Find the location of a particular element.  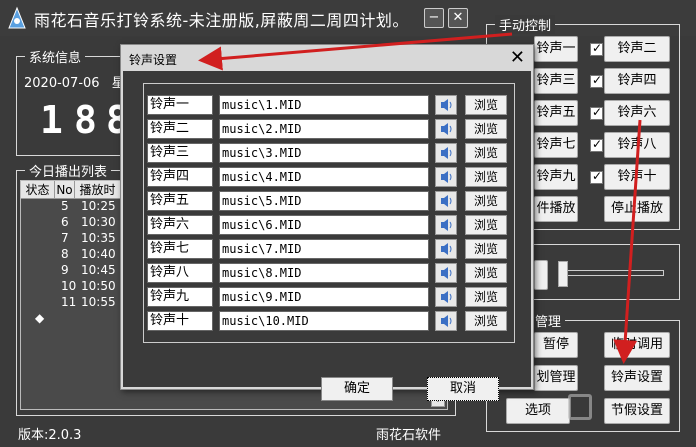

ring-path-field: music\10.MID is located at coordinates (324, 321).